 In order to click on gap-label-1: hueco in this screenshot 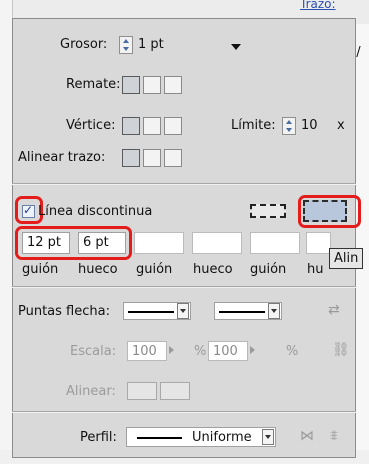, I will do `click(98, 269)`.